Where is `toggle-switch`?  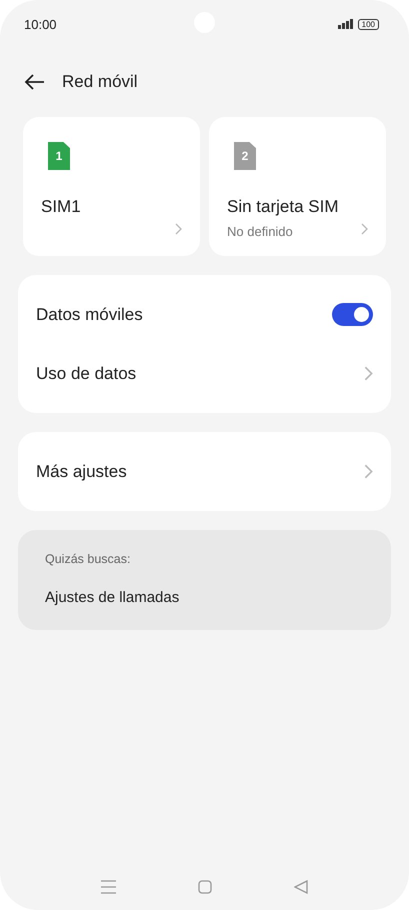 toggle-switch is located at coordinates (352, 314).